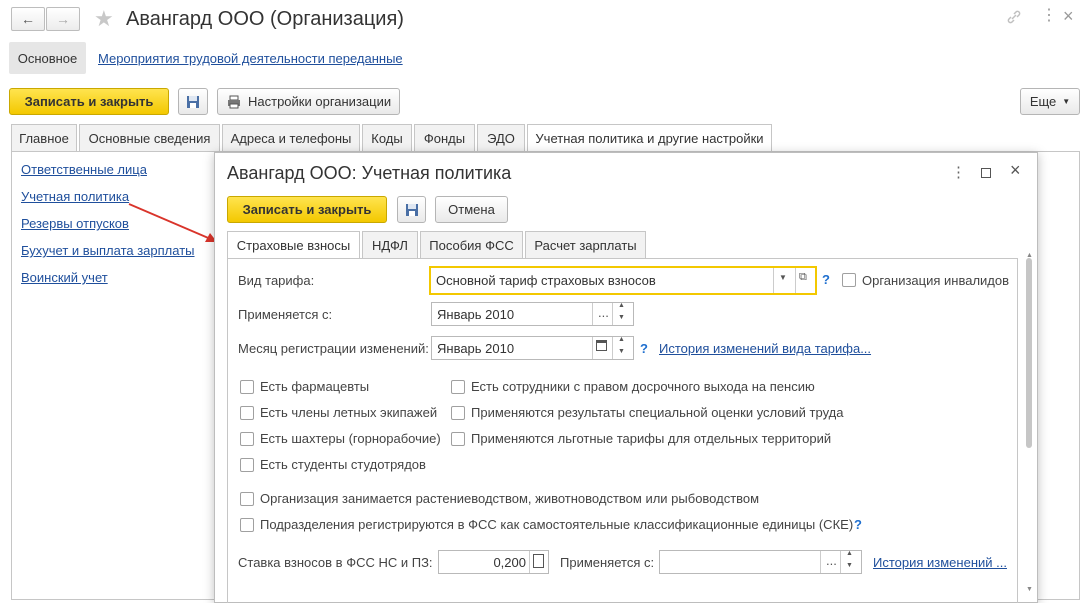 The width and height of the screenshot is (1082, 603). What do you see at coordinates (369, 173) in the screenshot?
I see `dialog-title: Авангард ООО: Учетная политика` at bounding box center [369, 173].